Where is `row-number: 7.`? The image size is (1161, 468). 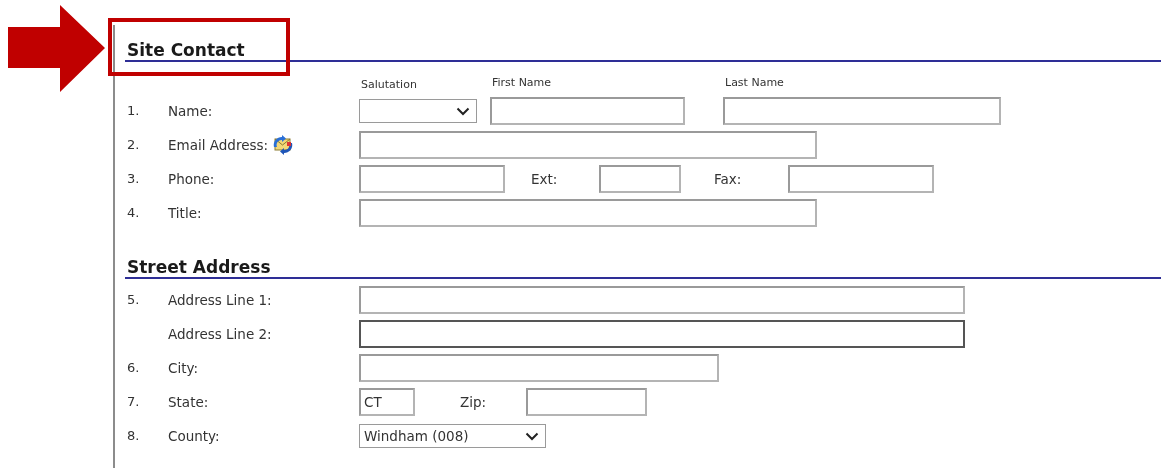
row-number: 7. is located at coordinates (133, 401).